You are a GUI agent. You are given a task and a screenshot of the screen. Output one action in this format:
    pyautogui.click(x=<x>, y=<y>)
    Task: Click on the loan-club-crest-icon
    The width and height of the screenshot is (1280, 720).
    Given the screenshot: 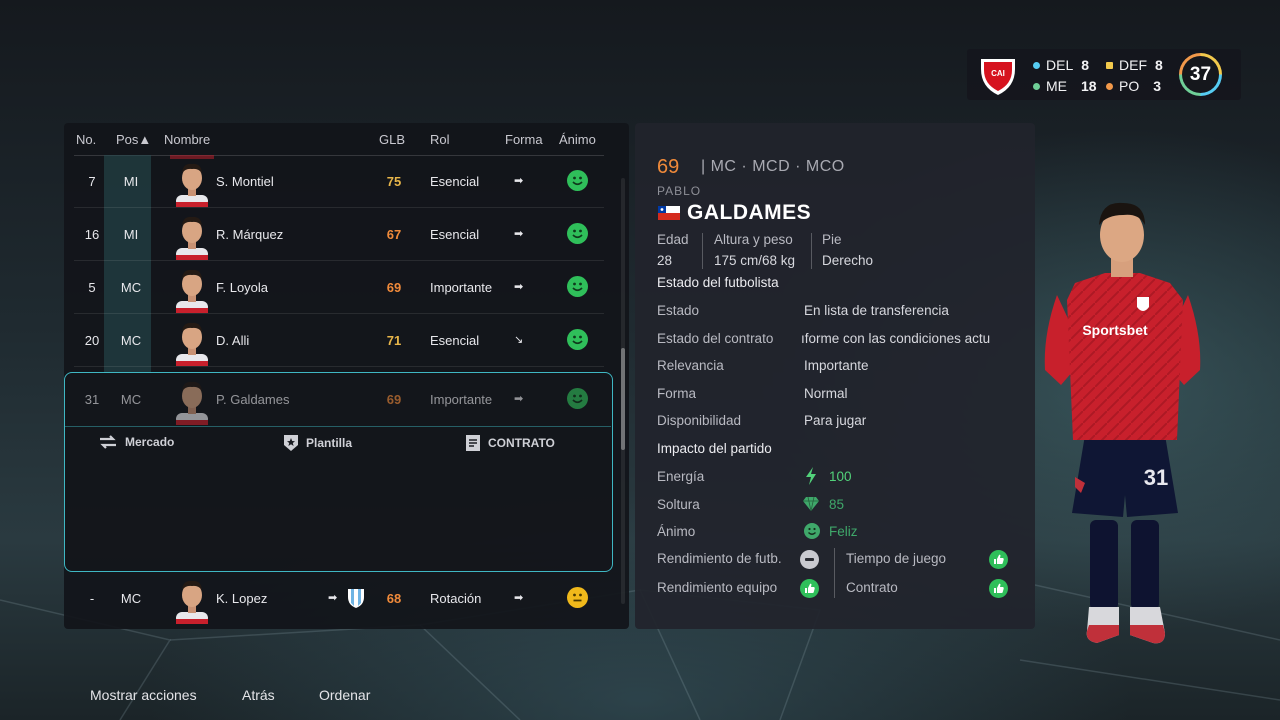 What is the action you would take?
    pyautogui.click(x=356, y=598)
    